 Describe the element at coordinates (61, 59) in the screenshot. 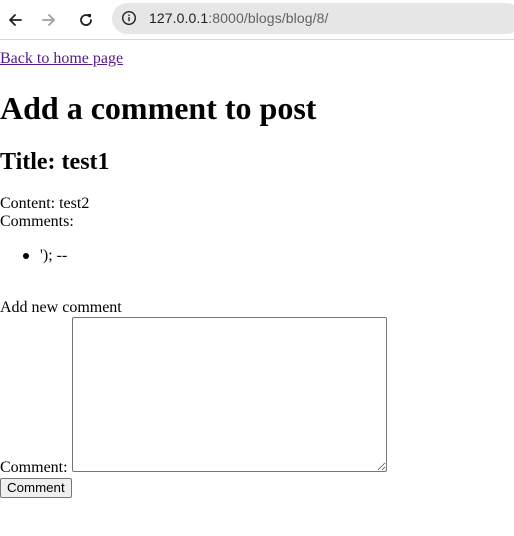

I see `back-to-home-link: Back to home page` at that location.